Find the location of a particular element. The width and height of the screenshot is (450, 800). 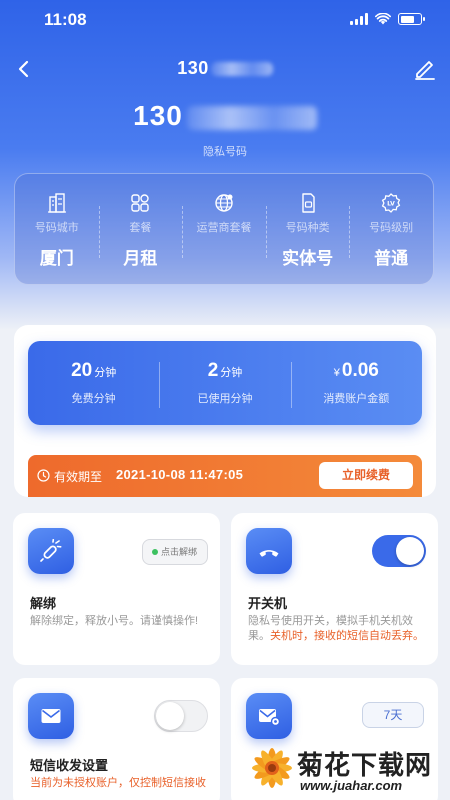

level-badge-icon: LV is located at coordinates (391, 203).